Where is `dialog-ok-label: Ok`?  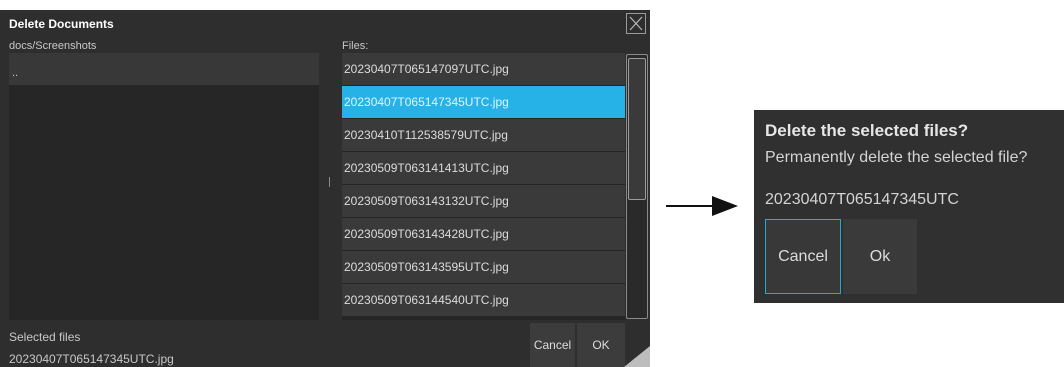
dialog-ok-label: Ok is located at coordinates (880, 256).